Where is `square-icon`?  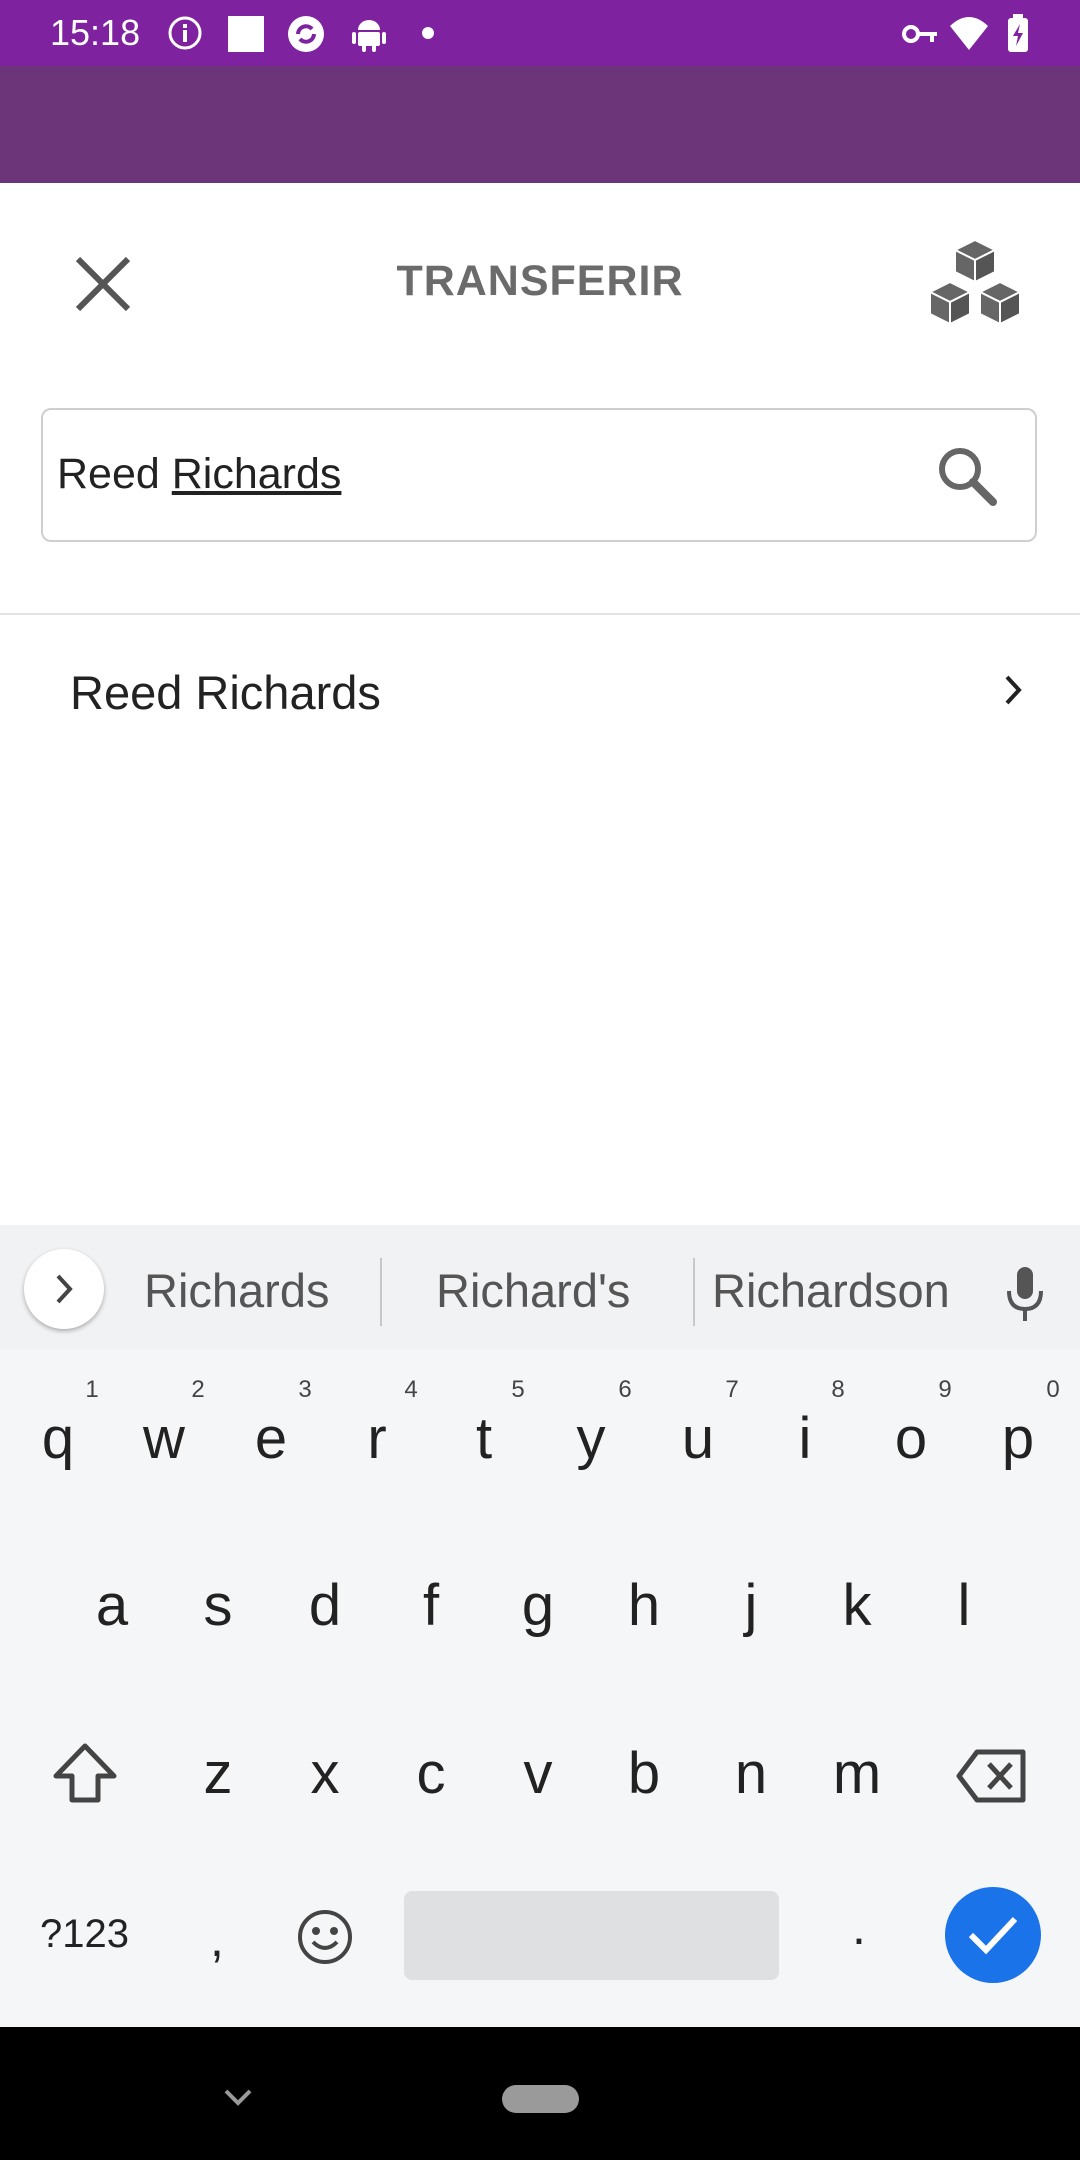
square-icon is located at coordinates (246, 34).